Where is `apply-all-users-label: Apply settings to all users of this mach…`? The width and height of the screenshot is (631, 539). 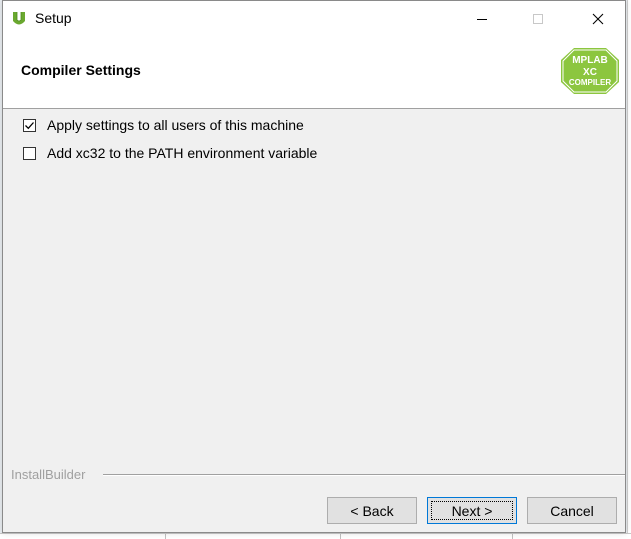 apply-all-users-label: Apply settings to all users of this mach… is located at coordinates (175, 125).